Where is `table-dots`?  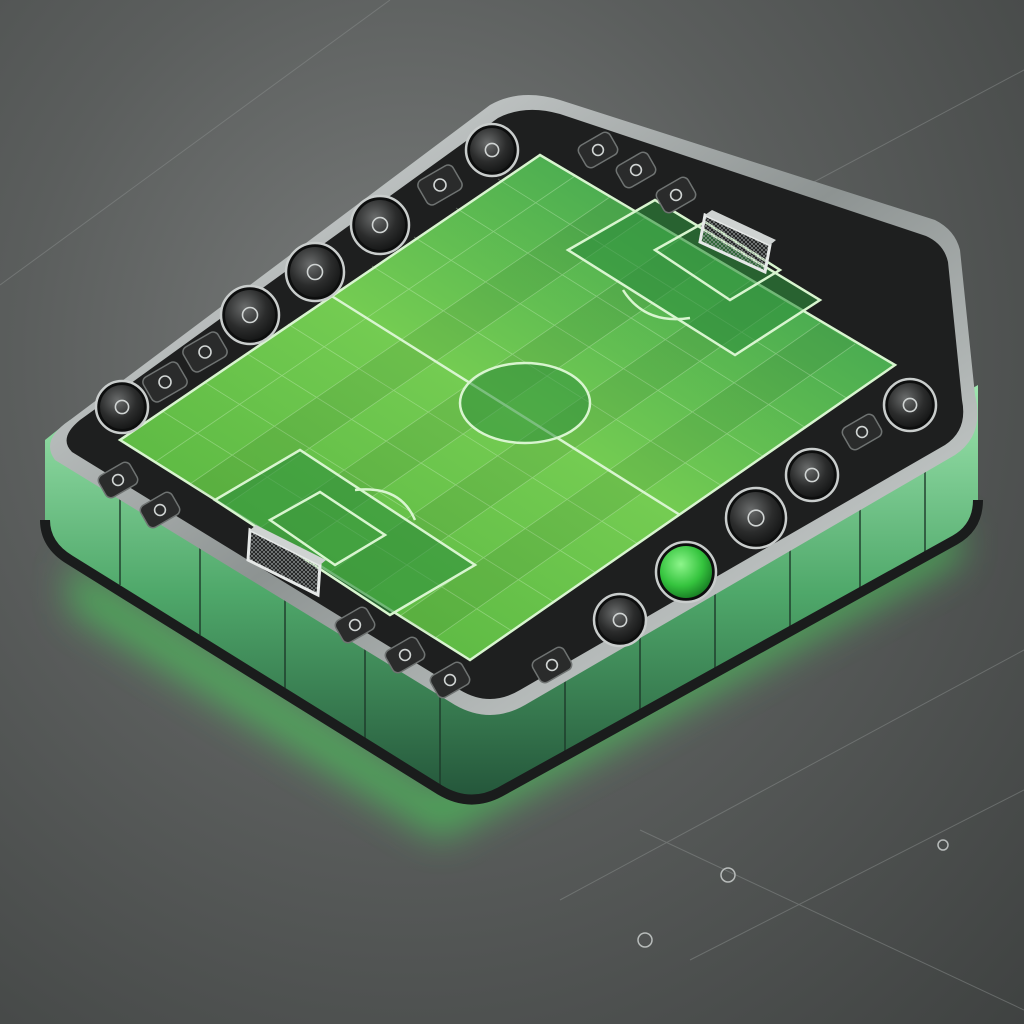 table-dots is located at coordinates (793, 893).